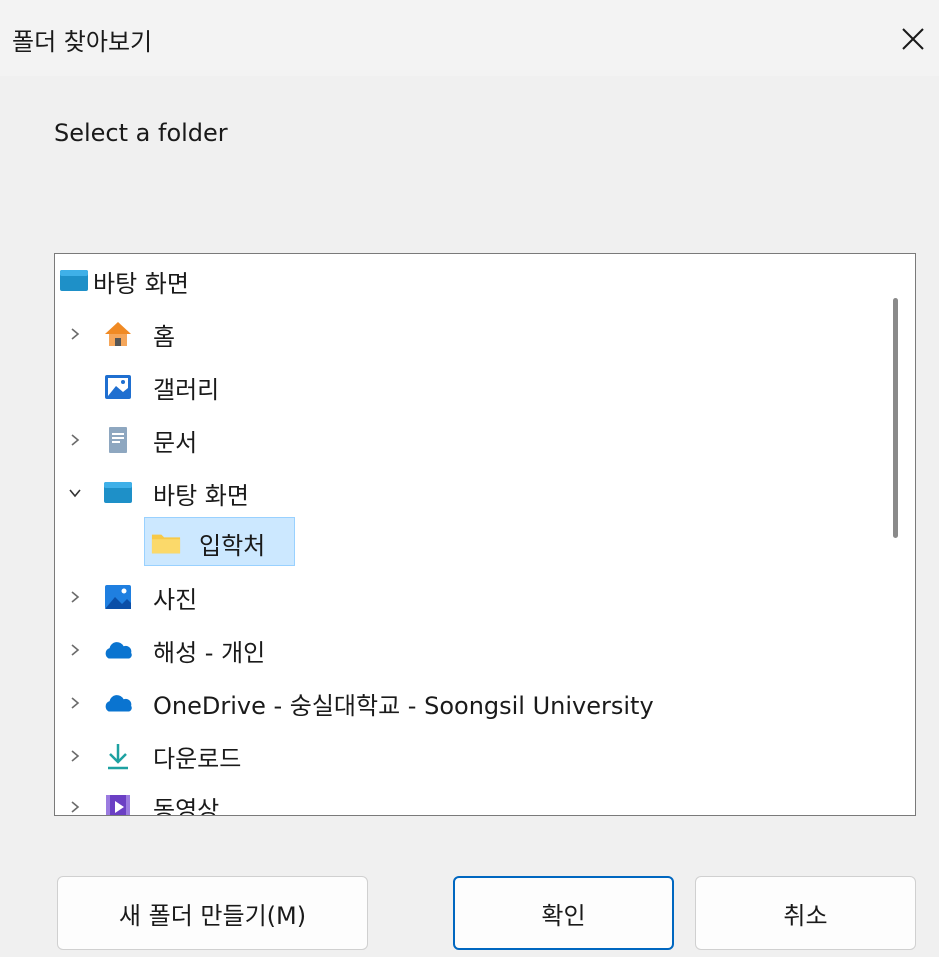 The width and height of the screenshot is (939, 957). Describe the element at coordinates (469, 38) in the screenshot. I see `title-bar: 폴더 찾아보기` at that location.